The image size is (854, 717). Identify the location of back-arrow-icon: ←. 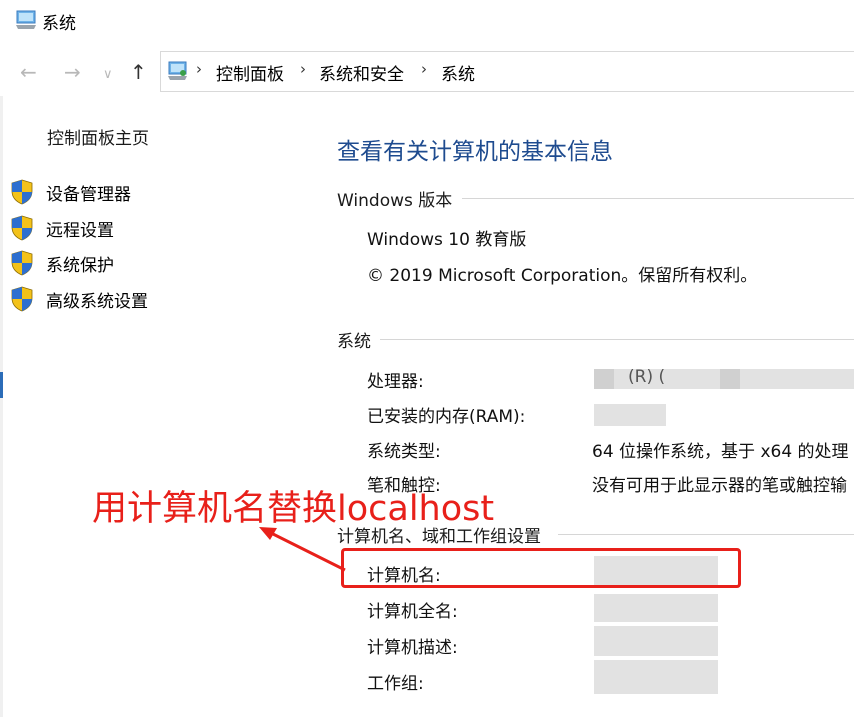
(28, 72).